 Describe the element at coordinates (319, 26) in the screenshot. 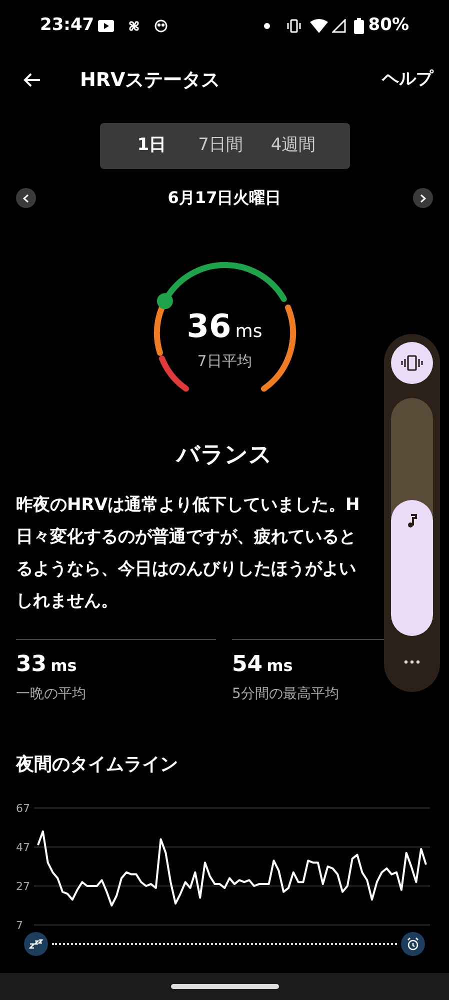

I see `wifi-icon` at that location.